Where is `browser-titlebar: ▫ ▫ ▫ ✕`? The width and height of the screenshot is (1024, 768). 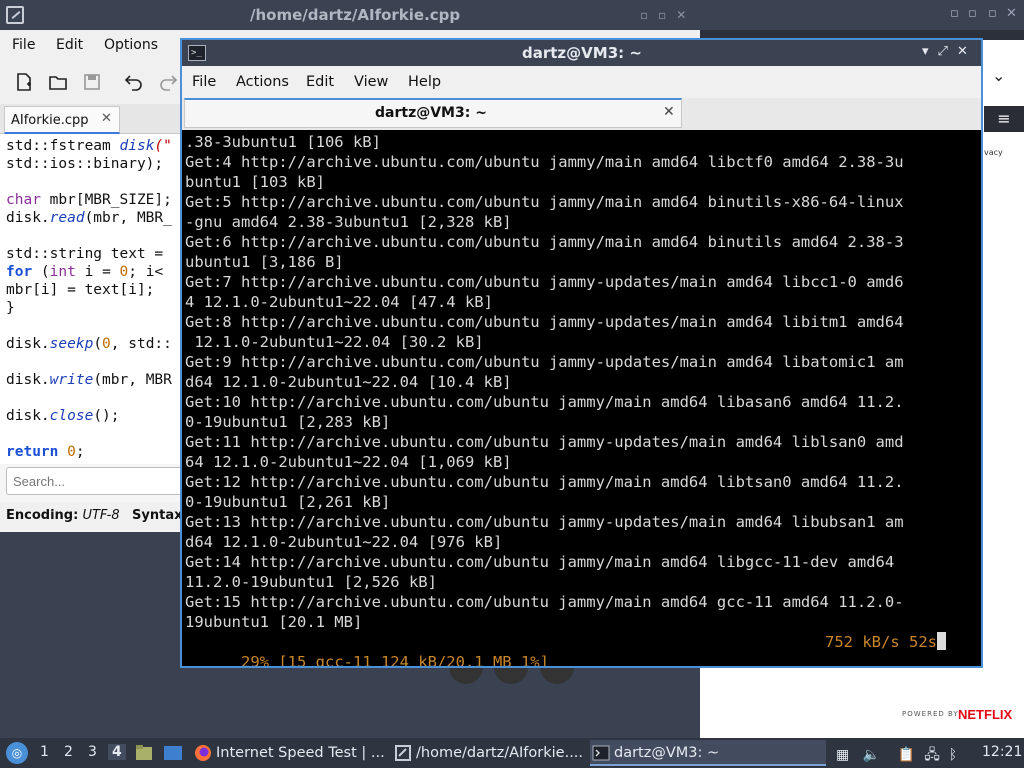 browser-titlebar: ▫ ▫ ▫ ✕ is located at coordinates (862, 15).